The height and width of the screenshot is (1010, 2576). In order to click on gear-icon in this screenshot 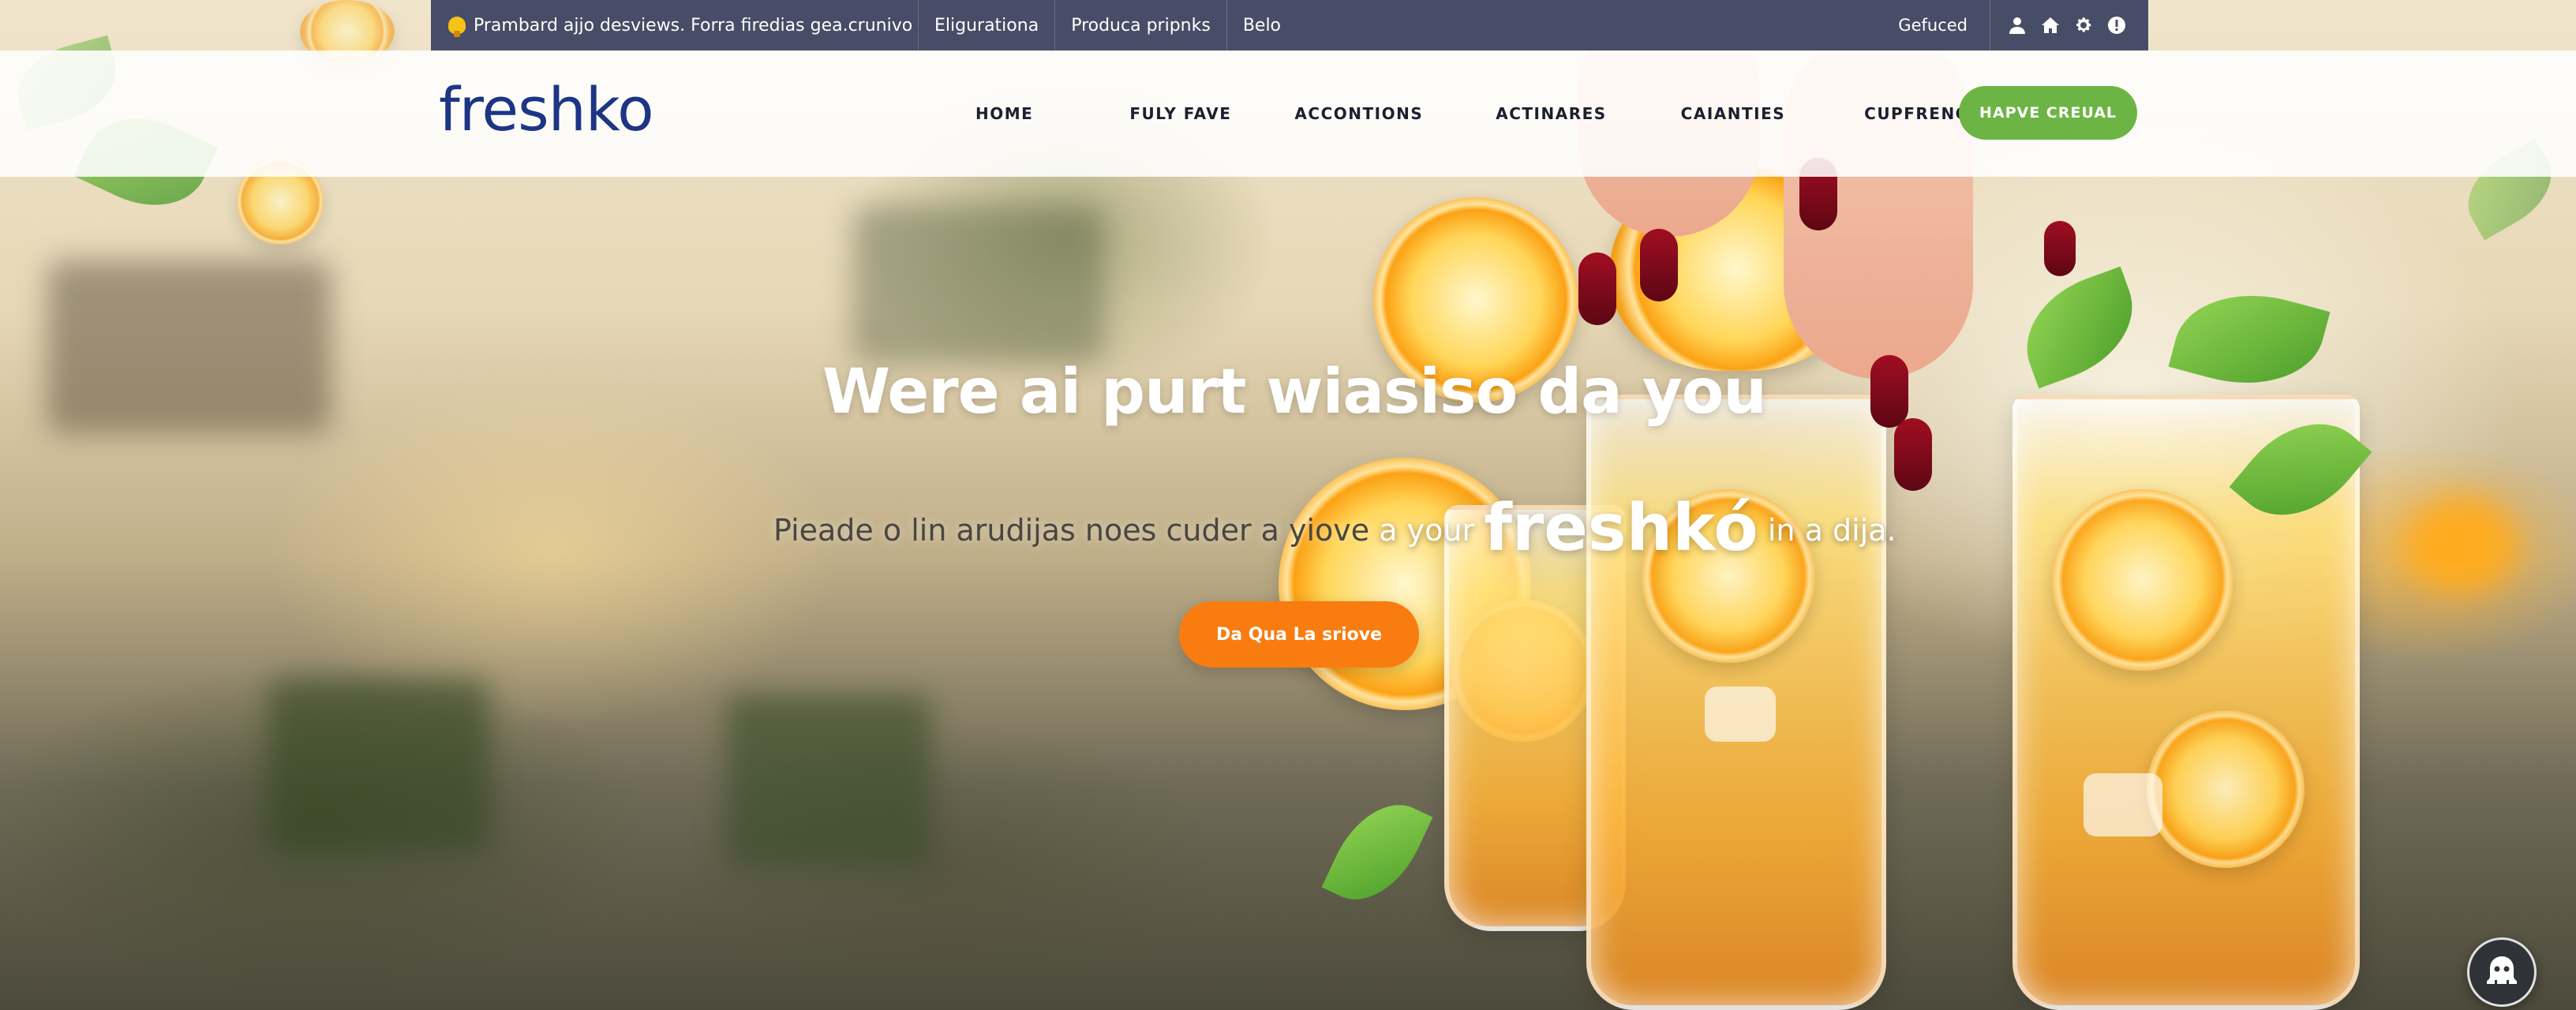, I will do `click(2083, 25)`.